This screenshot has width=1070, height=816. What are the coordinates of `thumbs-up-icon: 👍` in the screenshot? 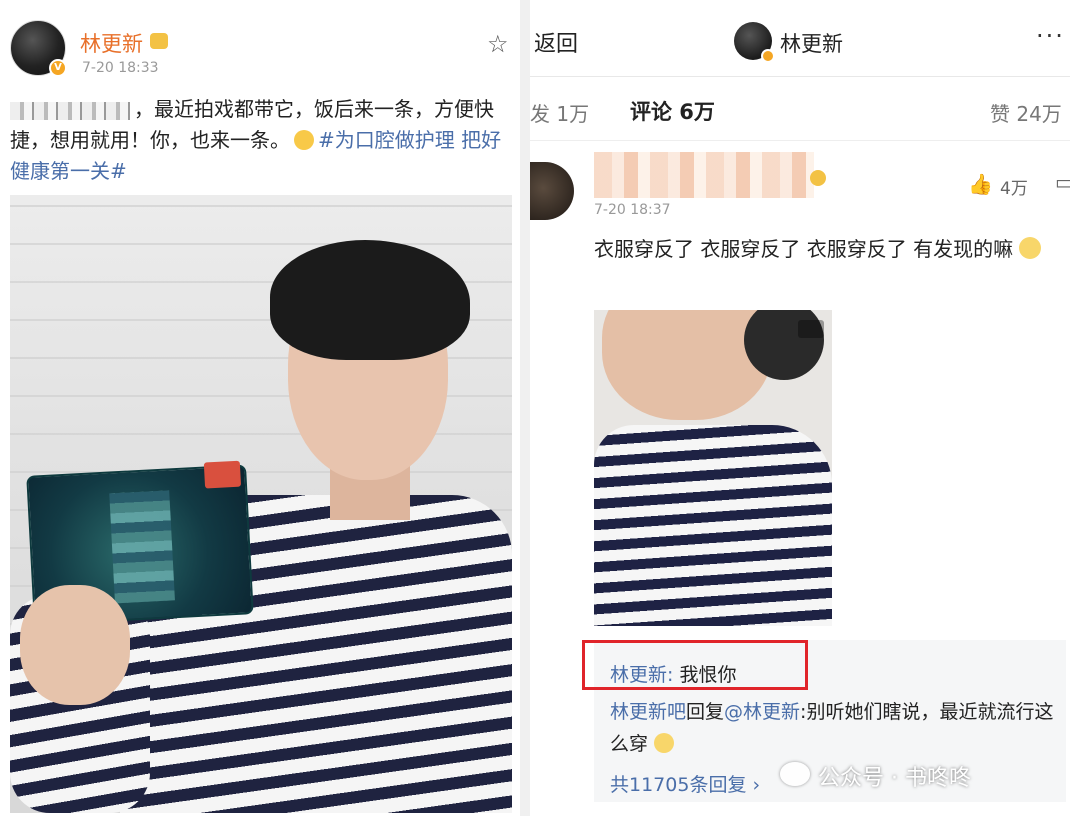 It's located at (980, 184).